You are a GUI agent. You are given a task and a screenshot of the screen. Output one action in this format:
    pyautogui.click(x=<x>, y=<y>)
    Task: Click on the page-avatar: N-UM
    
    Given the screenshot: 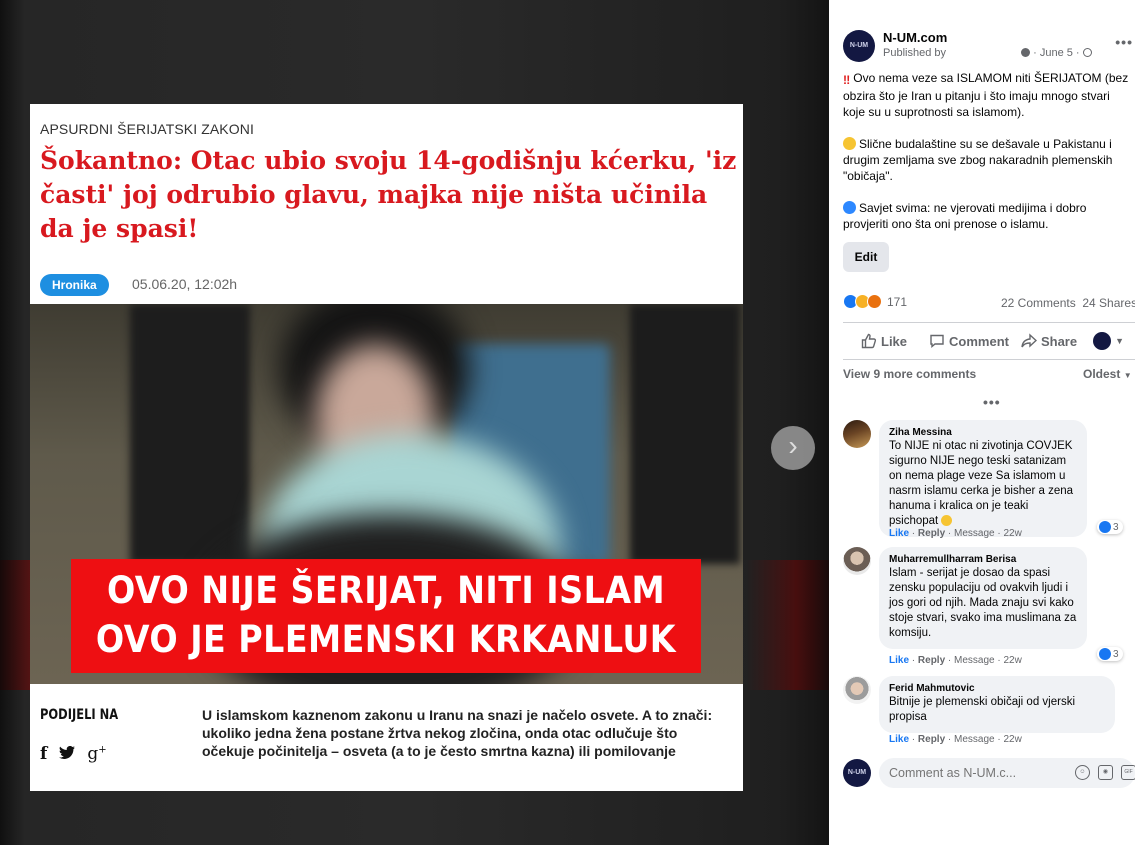 What is the action you would take?
    pyautogui.click(x=859, y=46)
    